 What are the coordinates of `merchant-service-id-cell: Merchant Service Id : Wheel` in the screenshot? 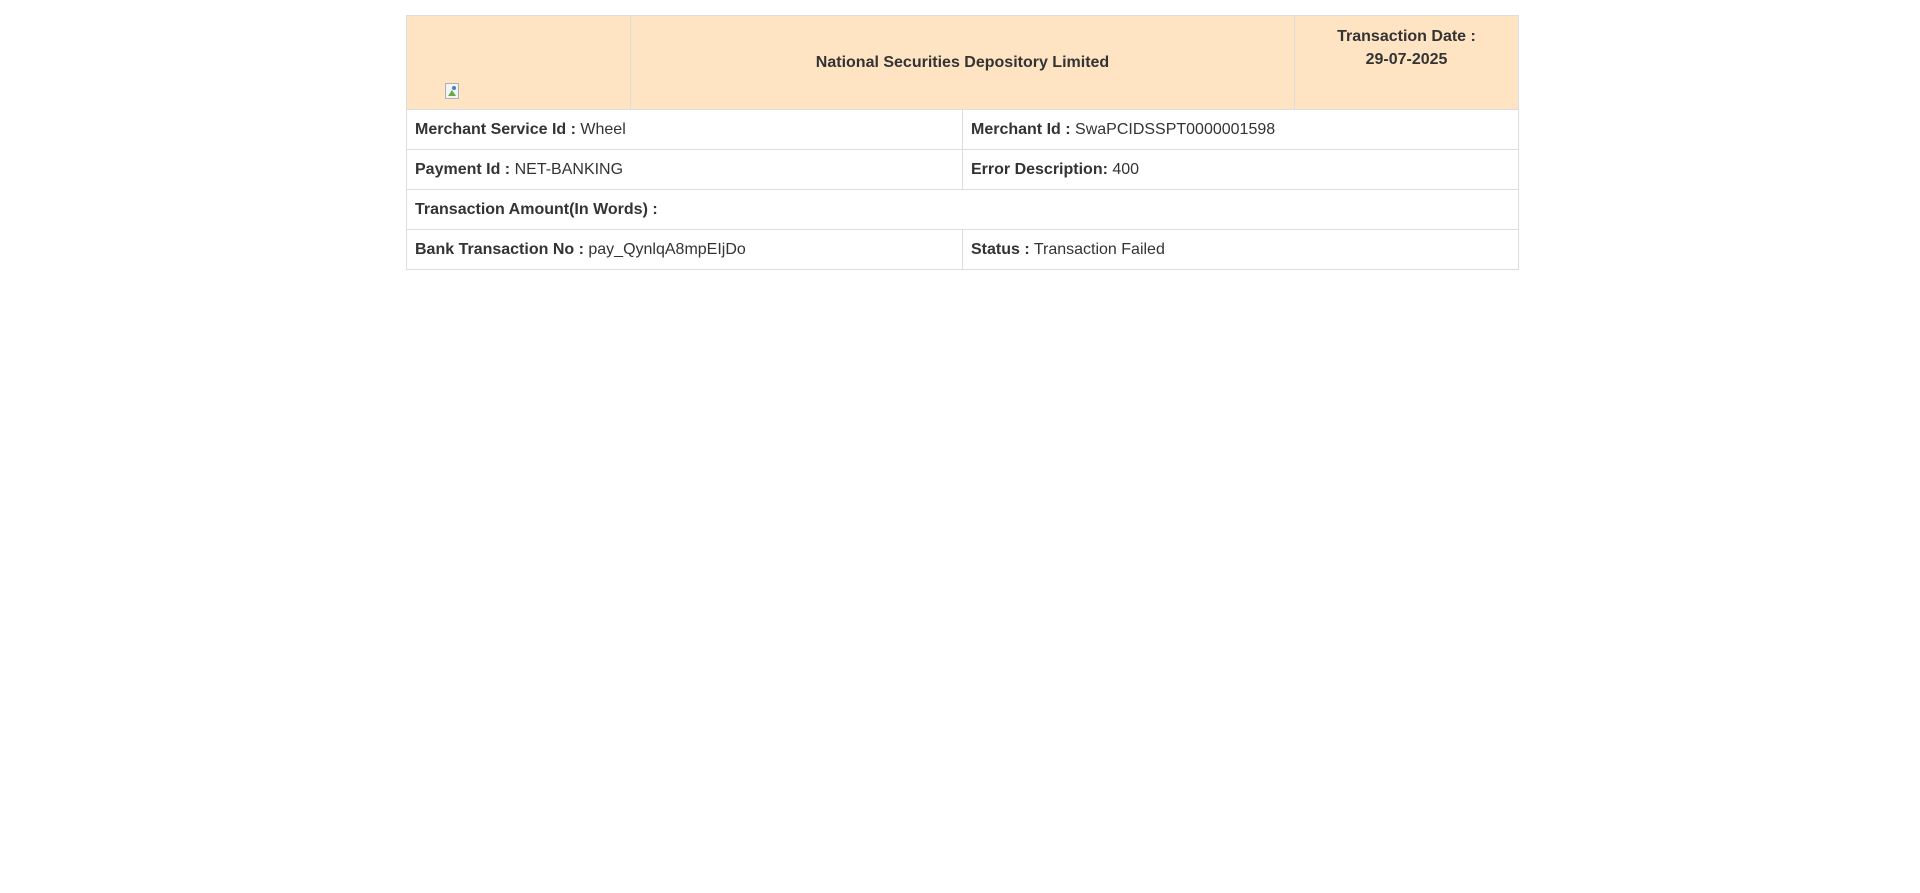 It's located at (684, 129).